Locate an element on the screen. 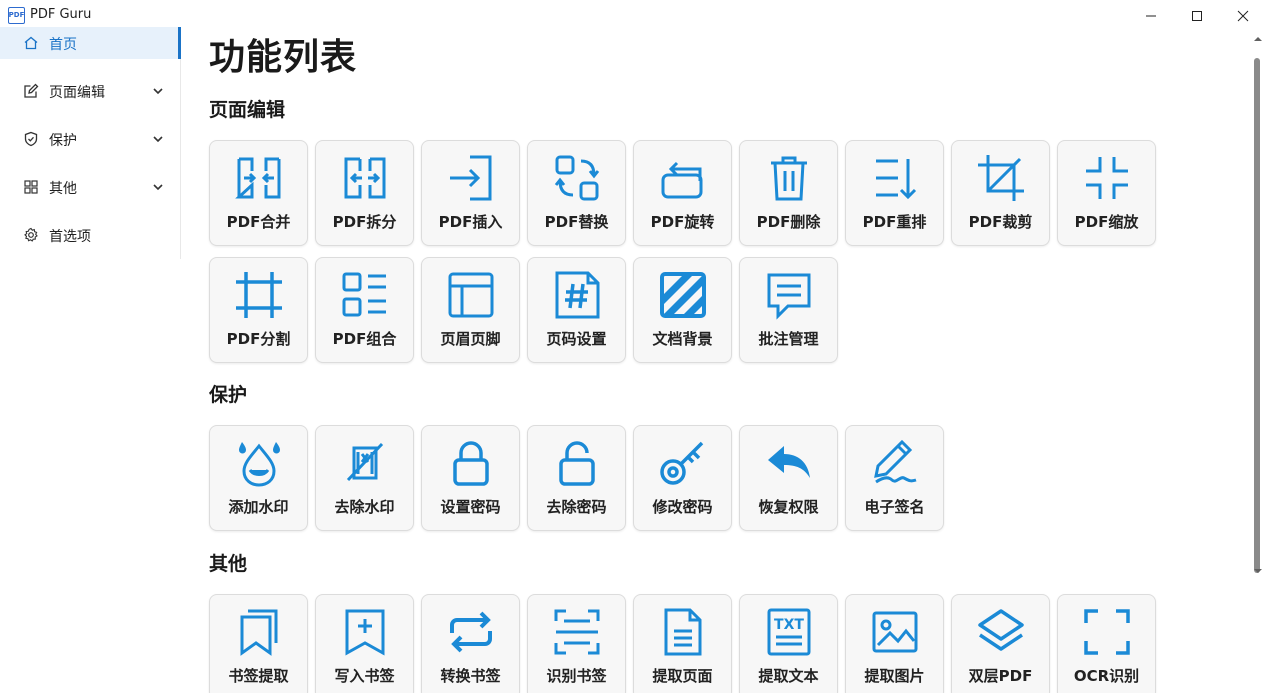  card-add-watermark: 添加水印 is located at coordinates (258, 478).